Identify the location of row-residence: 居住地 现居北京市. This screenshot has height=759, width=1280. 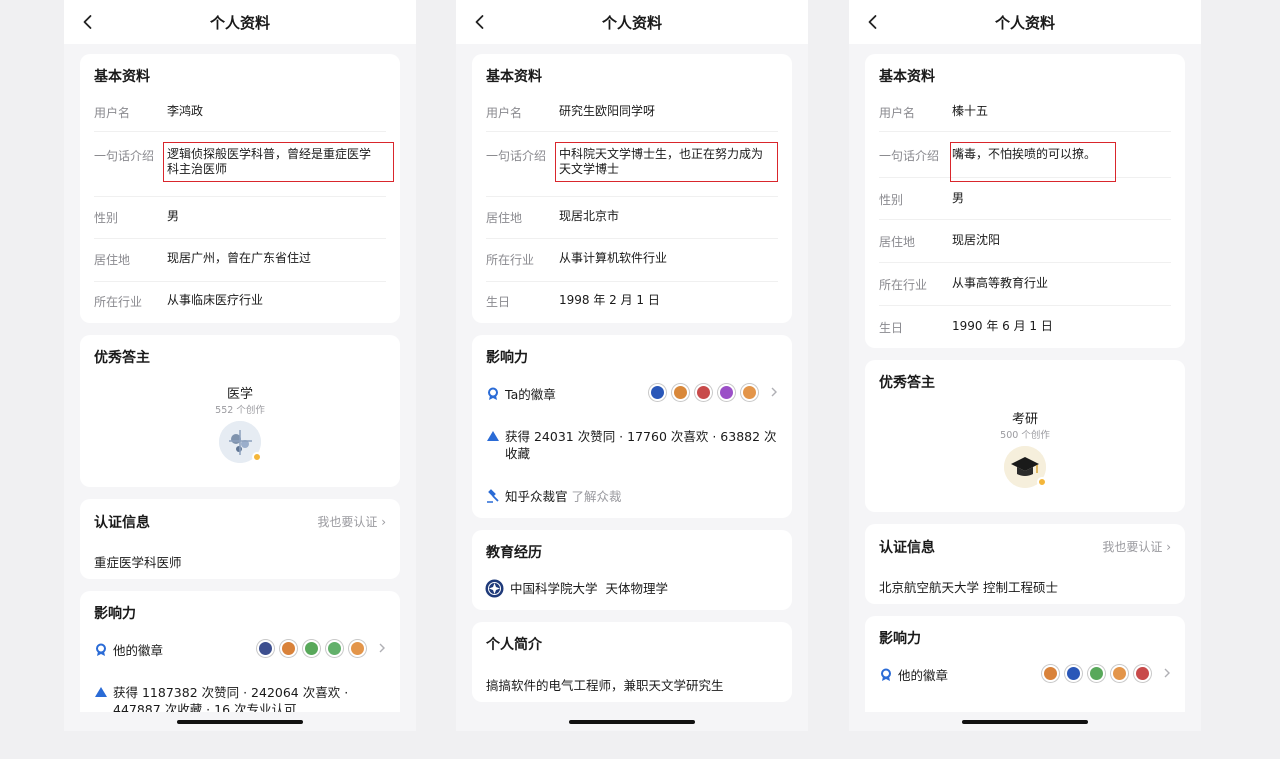
(632, 218).